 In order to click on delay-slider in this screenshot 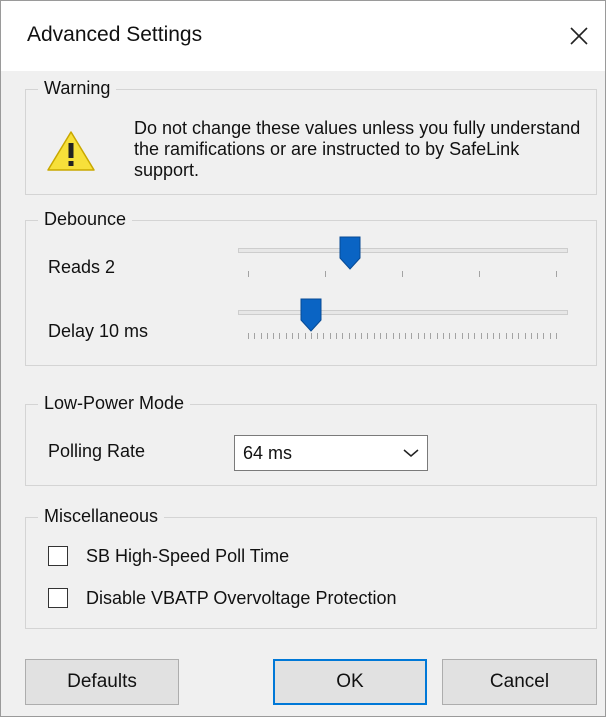, I will do `click(403, 315)`.